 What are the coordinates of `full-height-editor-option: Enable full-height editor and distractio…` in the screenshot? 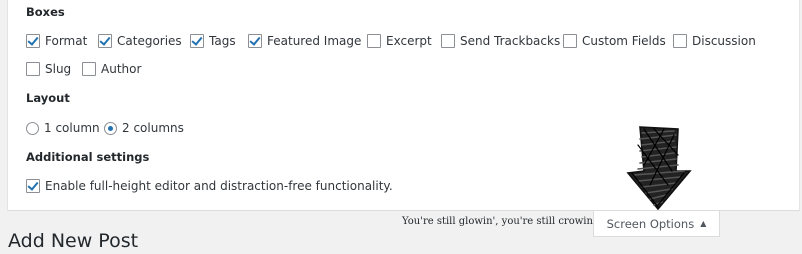 It's located at (209, 186).